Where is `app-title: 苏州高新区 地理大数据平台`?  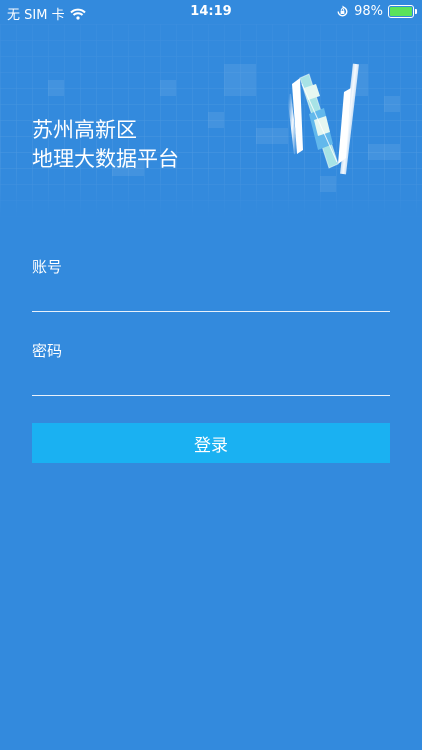
app-title: 苏州高新区 地理大数据平台 is located at coordinates (105, 145).